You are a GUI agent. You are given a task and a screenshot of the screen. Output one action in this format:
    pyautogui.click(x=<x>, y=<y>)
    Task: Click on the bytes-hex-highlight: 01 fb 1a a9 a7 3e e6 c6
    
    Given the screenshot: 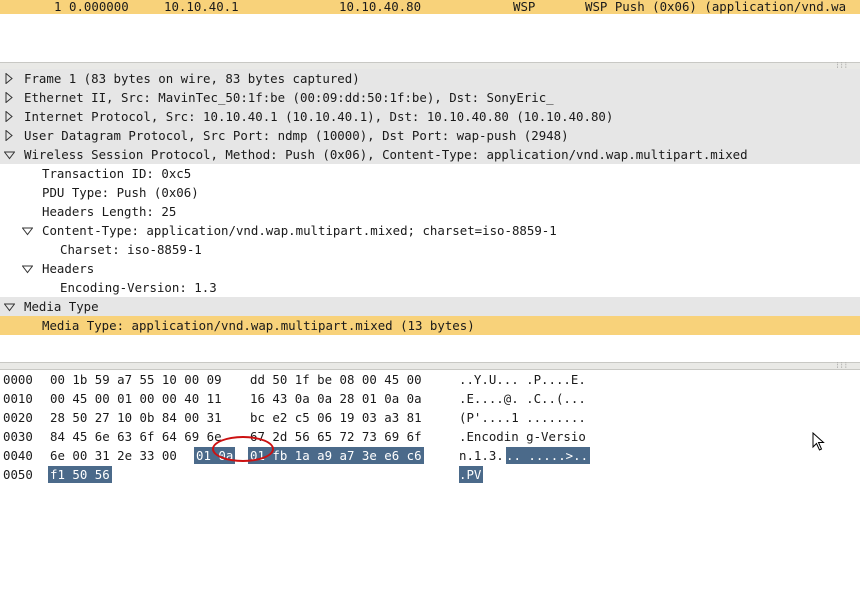 What is the action you would take?
    pyautogui.click(x=336, y=455)
    